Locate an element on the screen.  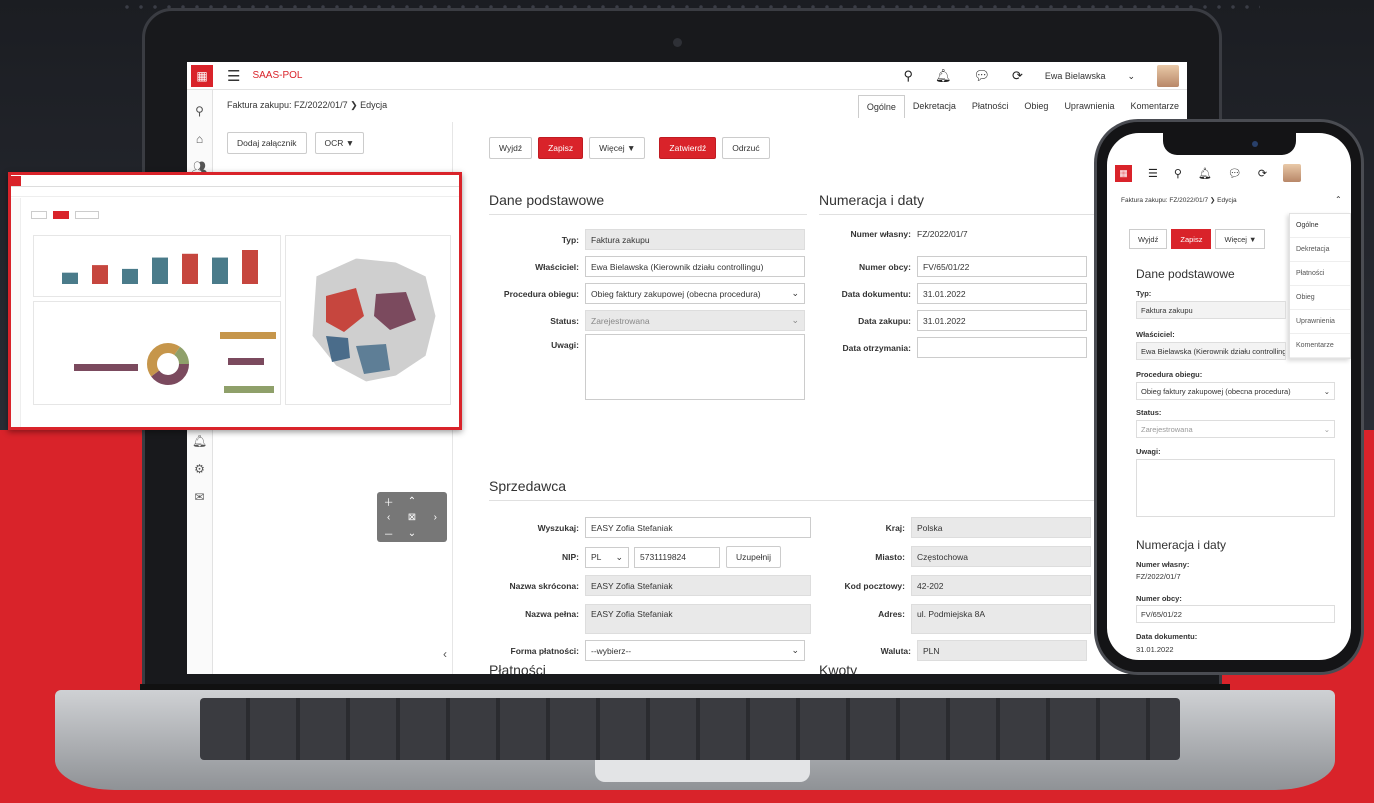
approve-button: Zatwierdź is located at coordinates (688, 148).